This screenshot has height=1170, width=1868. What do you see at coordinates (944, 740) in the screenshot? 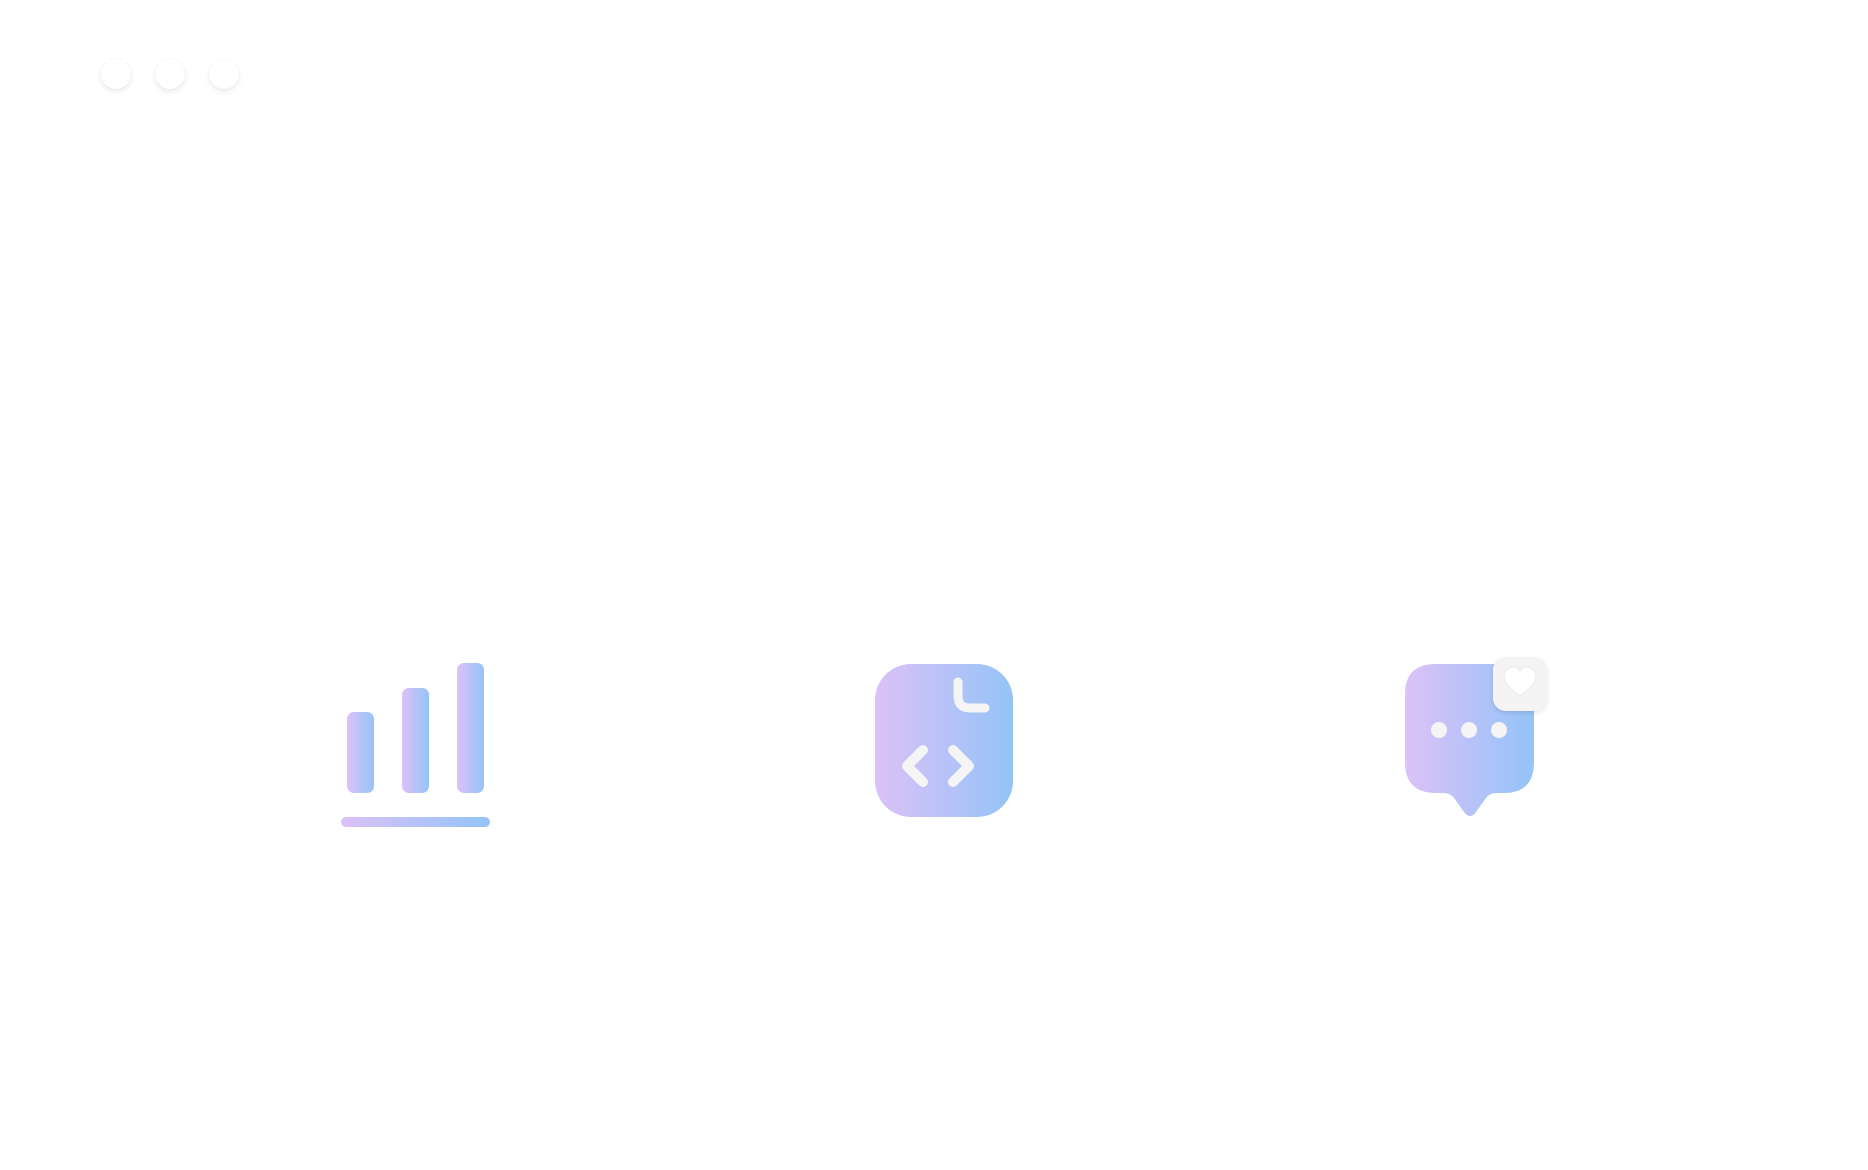
I see `code-file-body` at bounding box center [944, 740].